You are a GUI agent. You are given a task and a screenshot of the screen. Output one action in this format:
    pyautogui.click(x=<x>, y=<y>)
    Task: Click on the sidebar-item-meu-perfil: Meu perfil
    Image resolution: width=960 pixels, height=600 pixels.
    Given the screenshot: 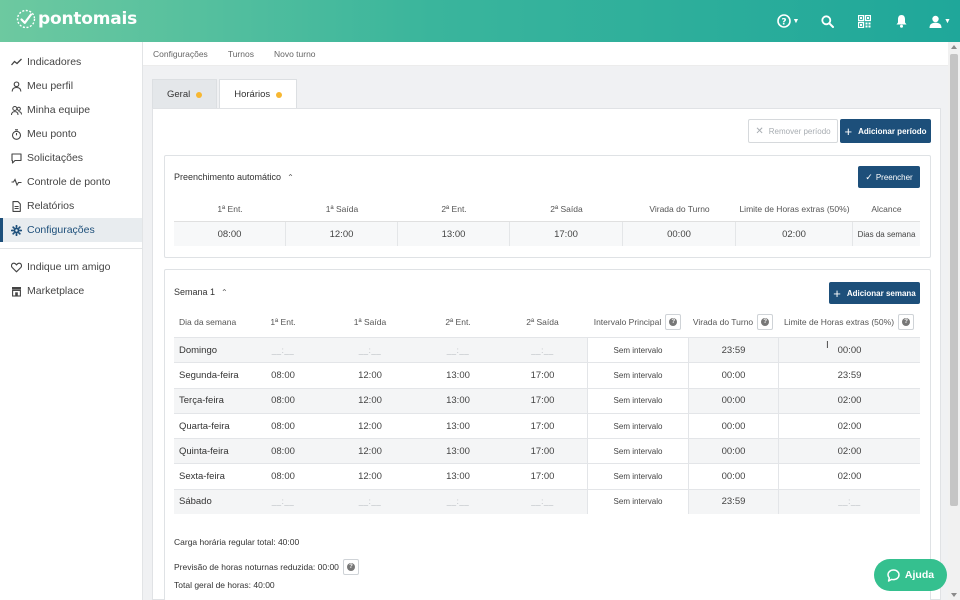 What is the action you would take?
    pyautogui.click(x=71, y=86)
    